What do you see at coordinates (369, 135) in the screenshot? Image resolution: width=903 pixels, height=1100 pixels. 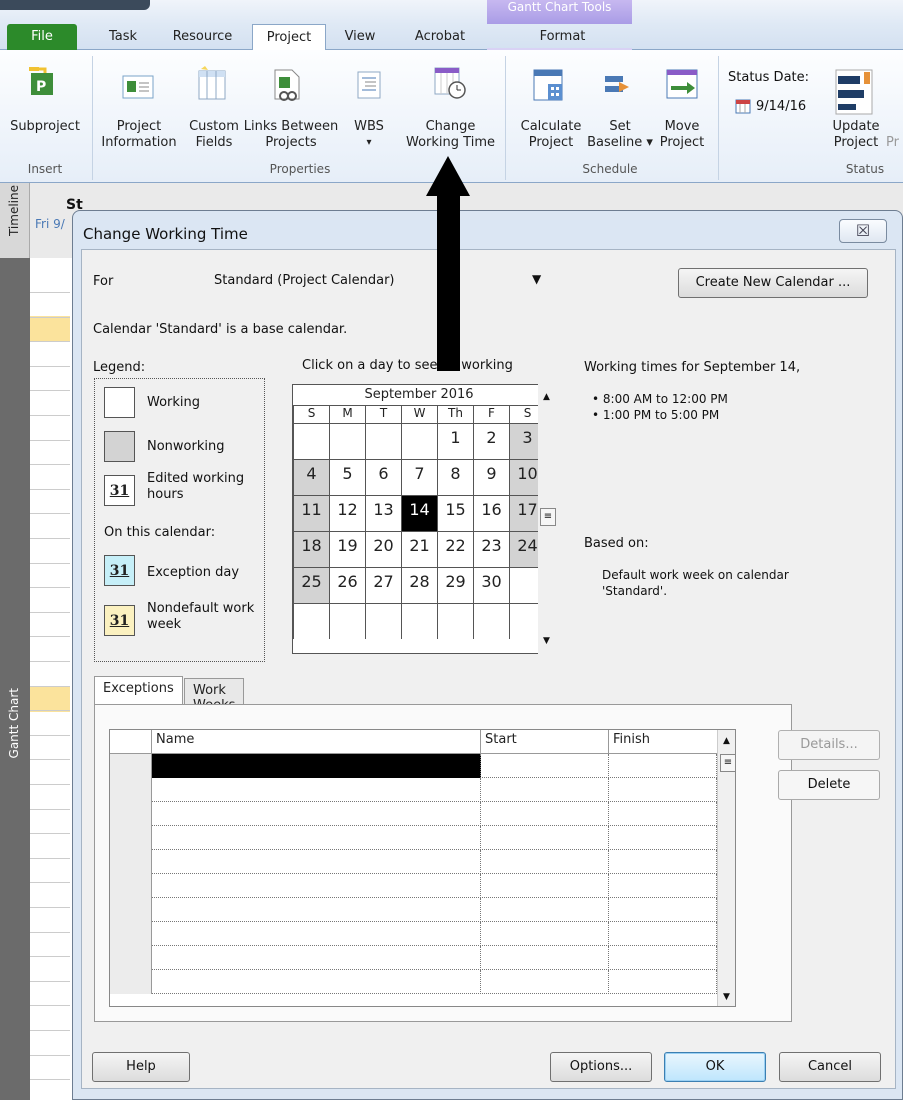 I see `wbs-button: WBS ▾` at bounding box center [369, 135].